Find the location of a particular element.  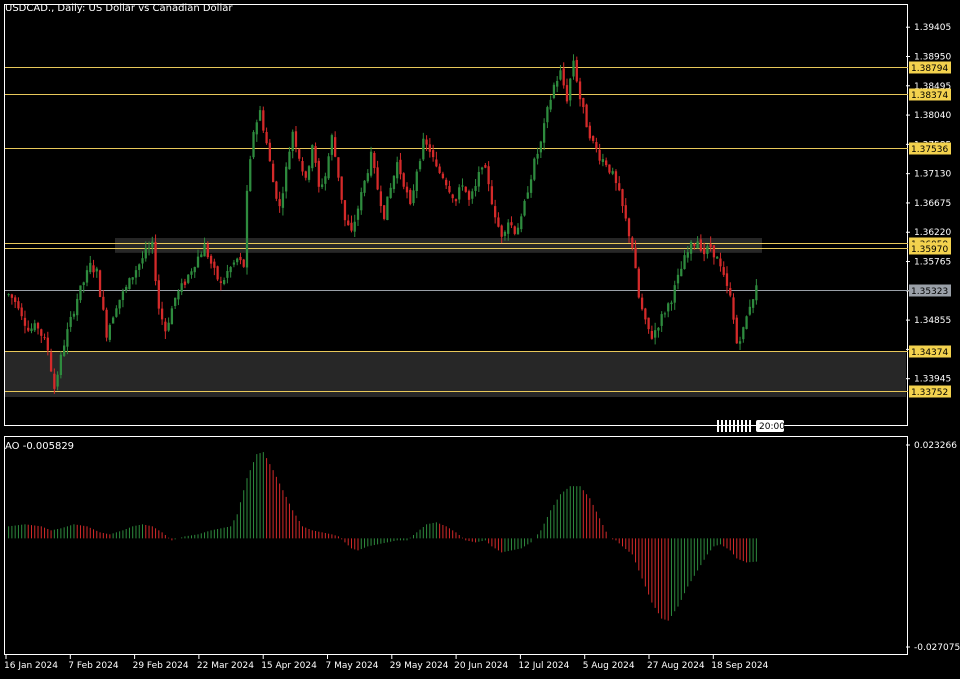

y-tick-label: 1.37130 is located at coordinates (932, 175).